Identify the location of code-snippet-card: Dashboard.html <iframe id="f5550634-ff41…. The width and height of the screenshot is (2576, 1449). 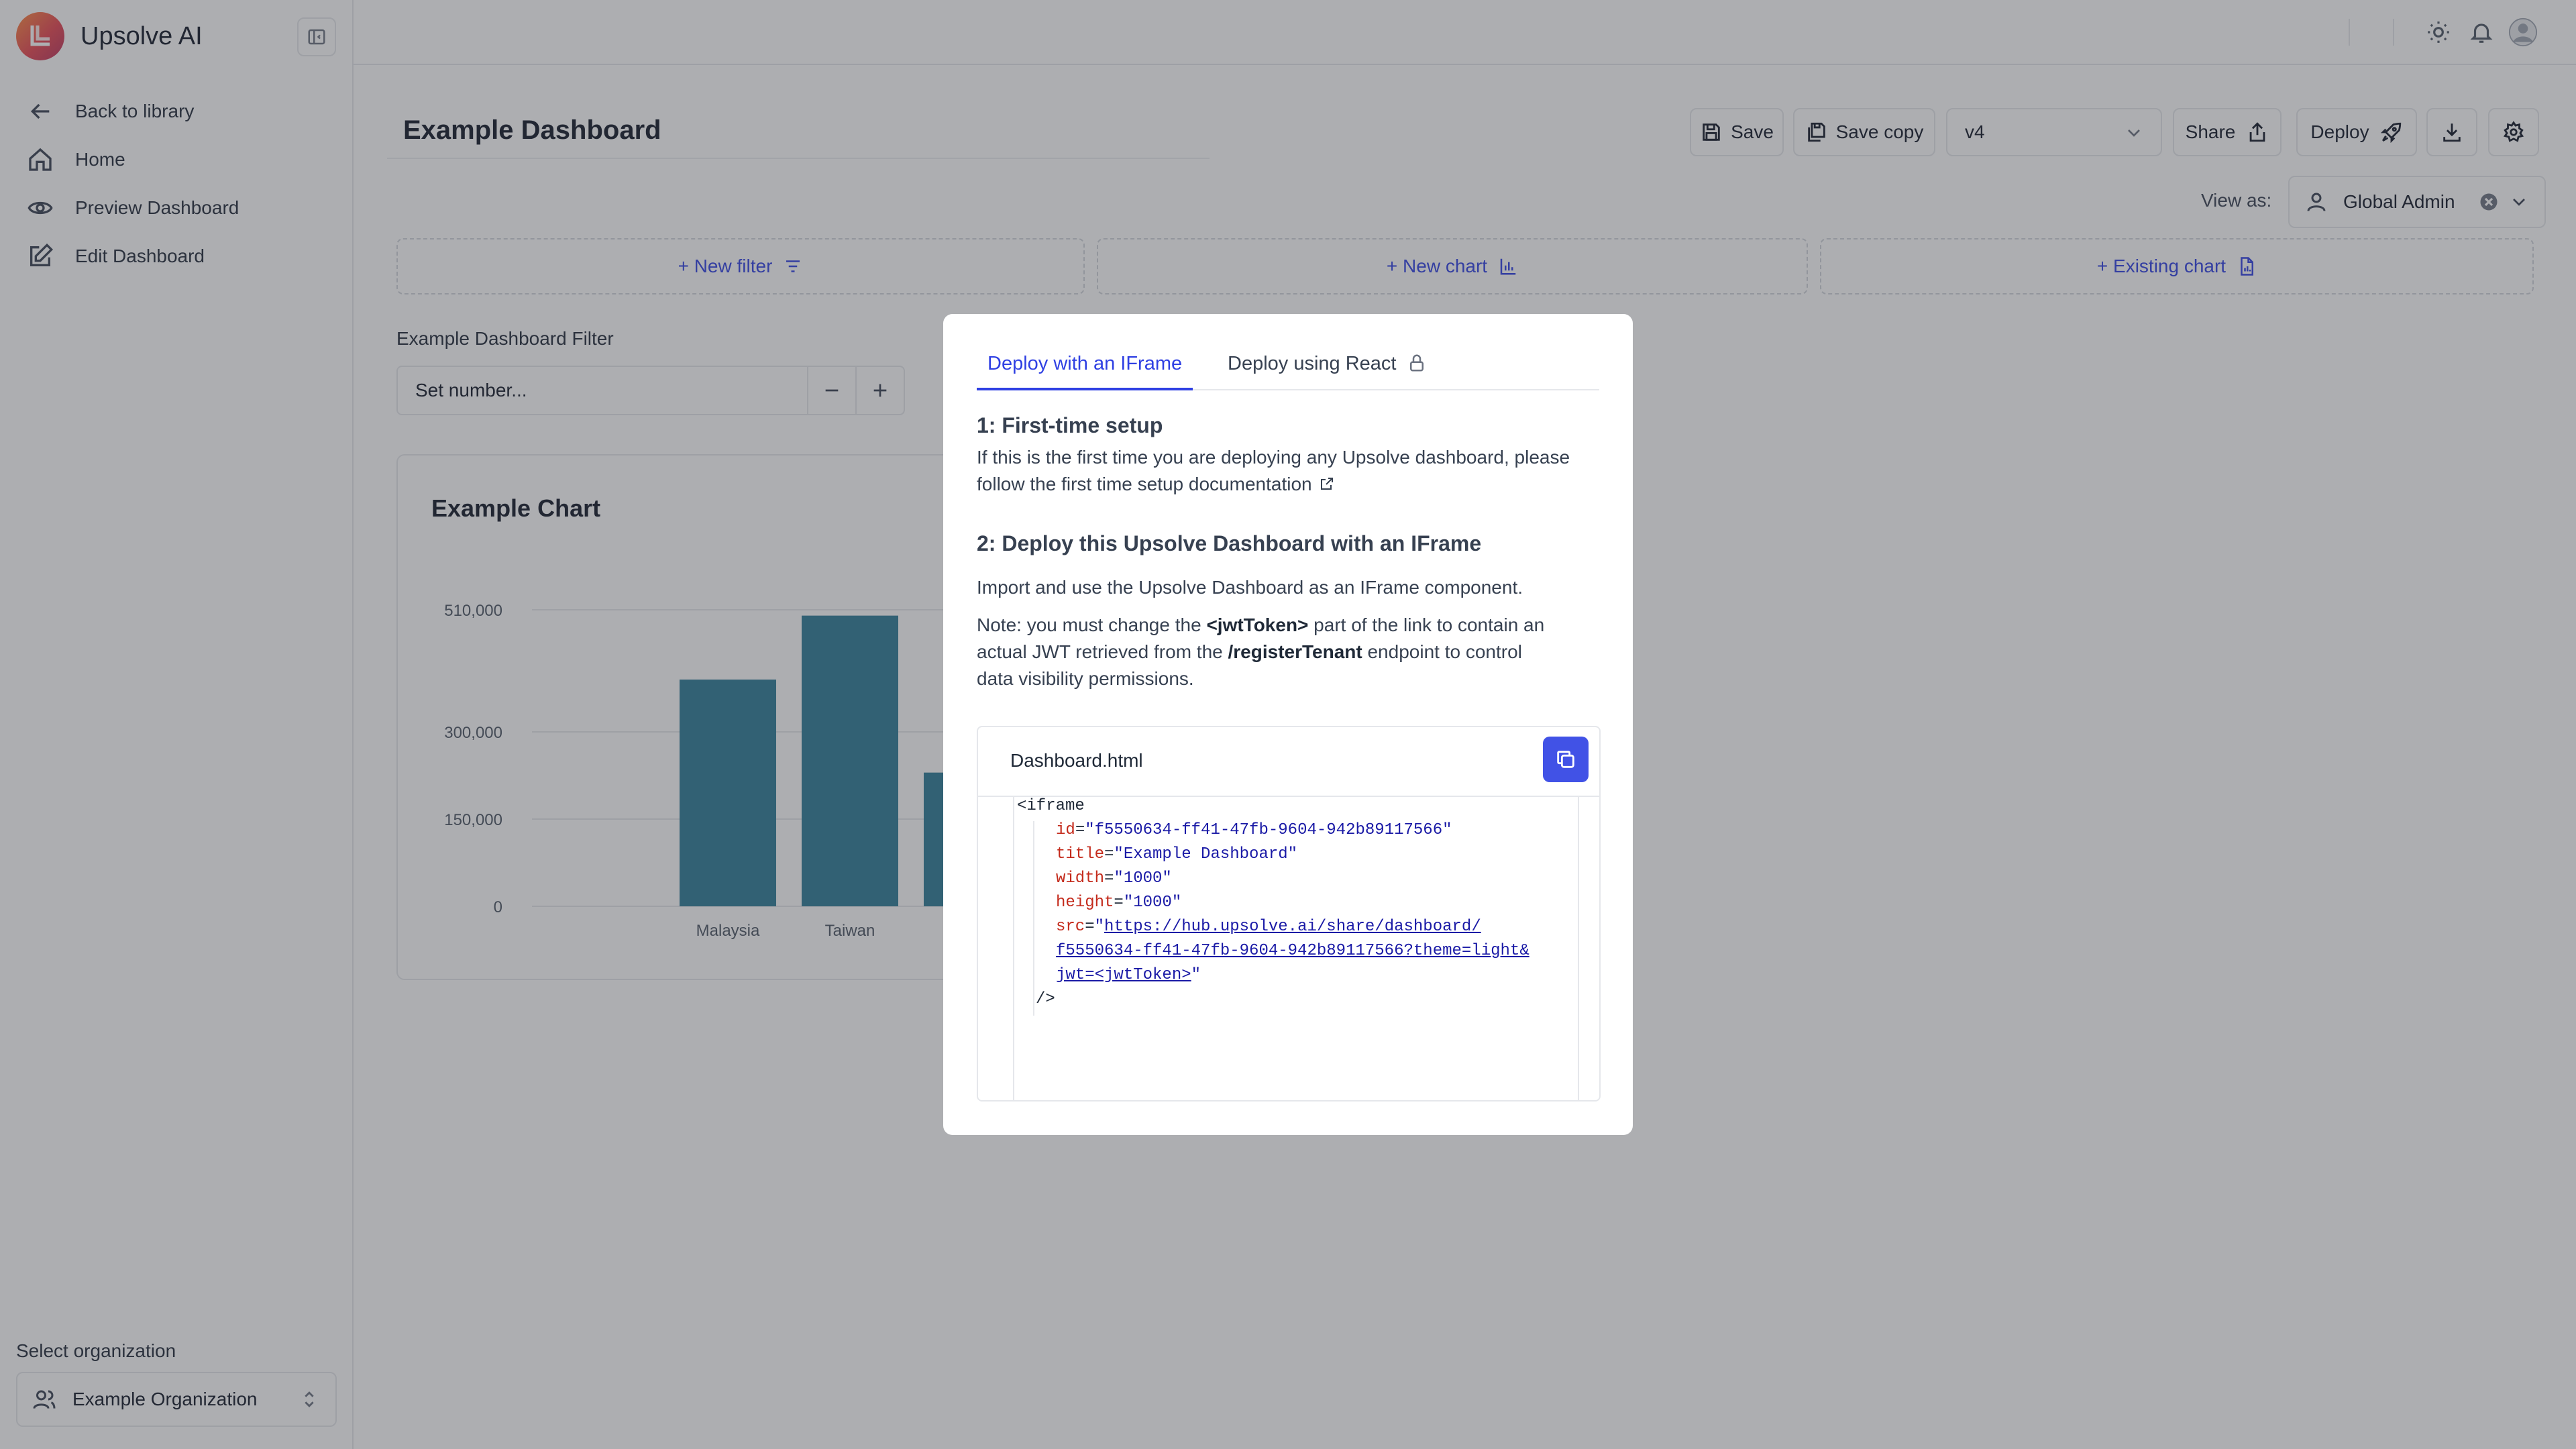
(1289, 914).